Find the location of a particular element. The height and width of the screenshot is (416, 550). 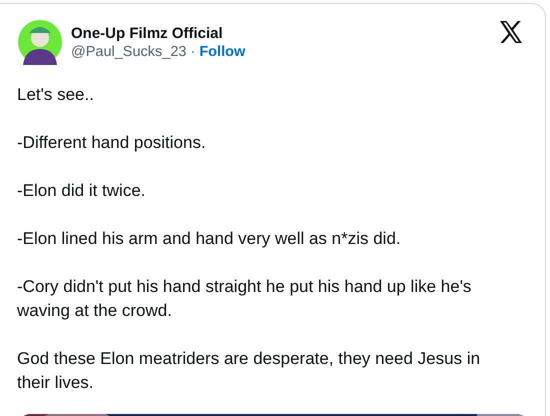

tweet-paragraph: God these Elon meatriders are desperate, they need Jesus in their lives. is located at coordinates (249, 371).